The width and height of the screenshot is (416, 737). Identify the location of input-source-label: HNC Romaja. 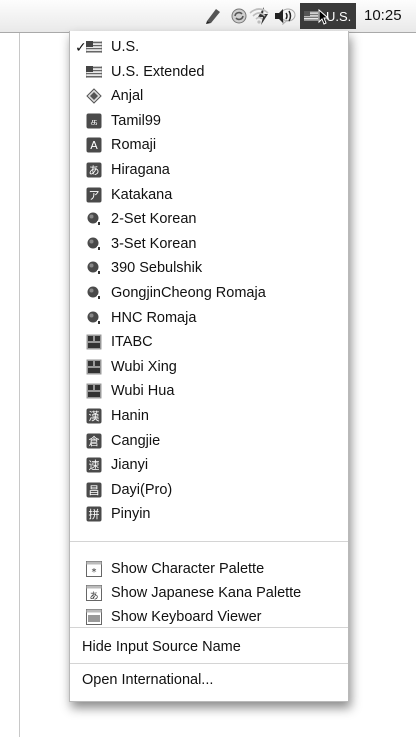
(154, 317).